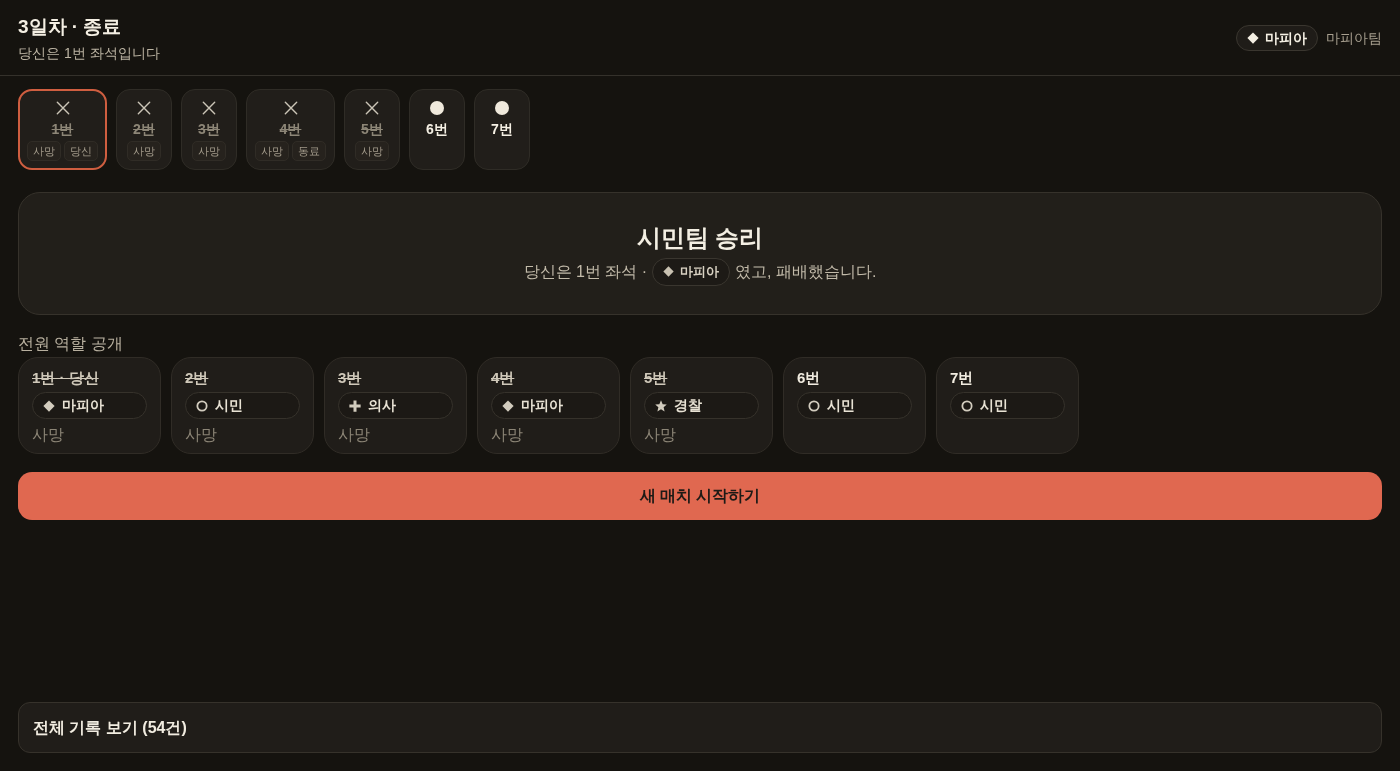  What do you see at coordinates (290, 129) in the screenshot?
I see `seat-number: 4번` at bounding box center [290, 129].